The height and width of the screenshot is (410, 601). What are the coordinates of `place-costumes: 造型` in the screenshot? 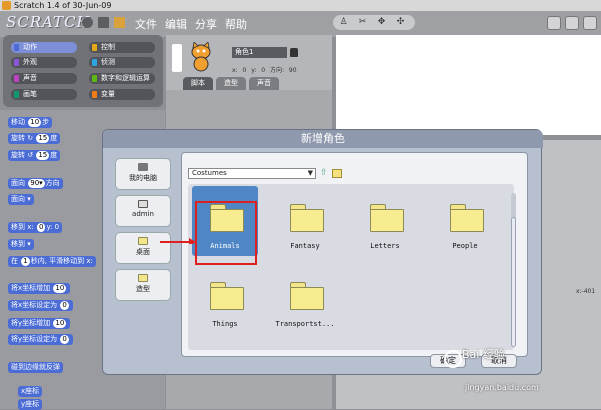 It's located at (143, 285).